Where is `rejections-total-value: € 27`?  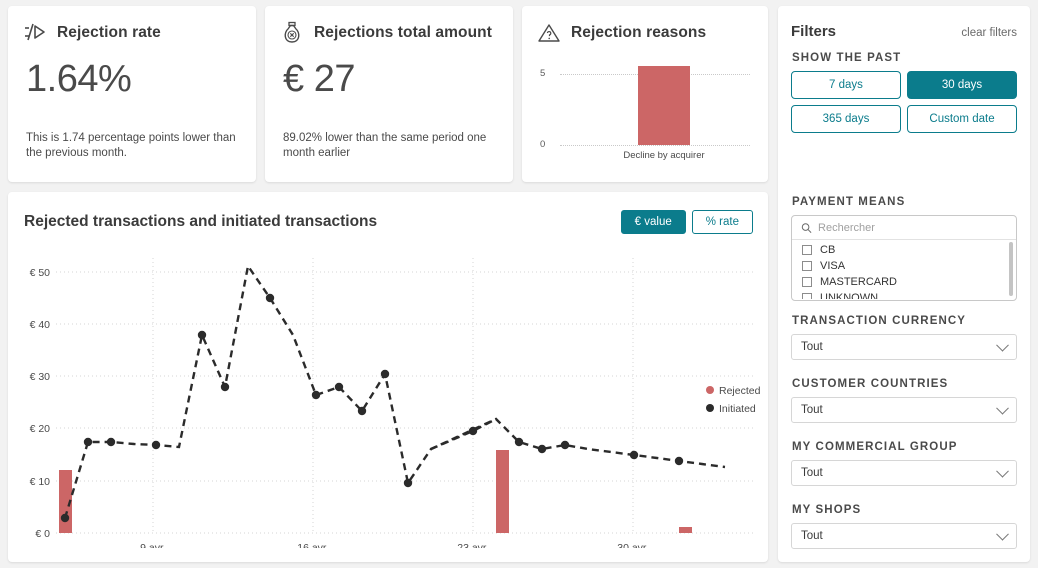
rejections-total-value: € 27 is located at coordinates (319, 79).